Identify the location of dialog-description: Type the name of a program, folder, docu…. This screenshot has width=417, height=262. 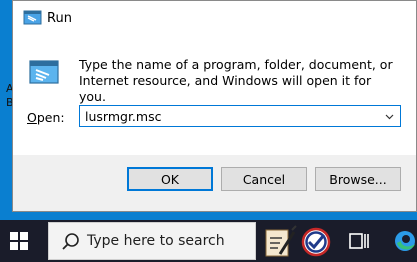
(236, 80).